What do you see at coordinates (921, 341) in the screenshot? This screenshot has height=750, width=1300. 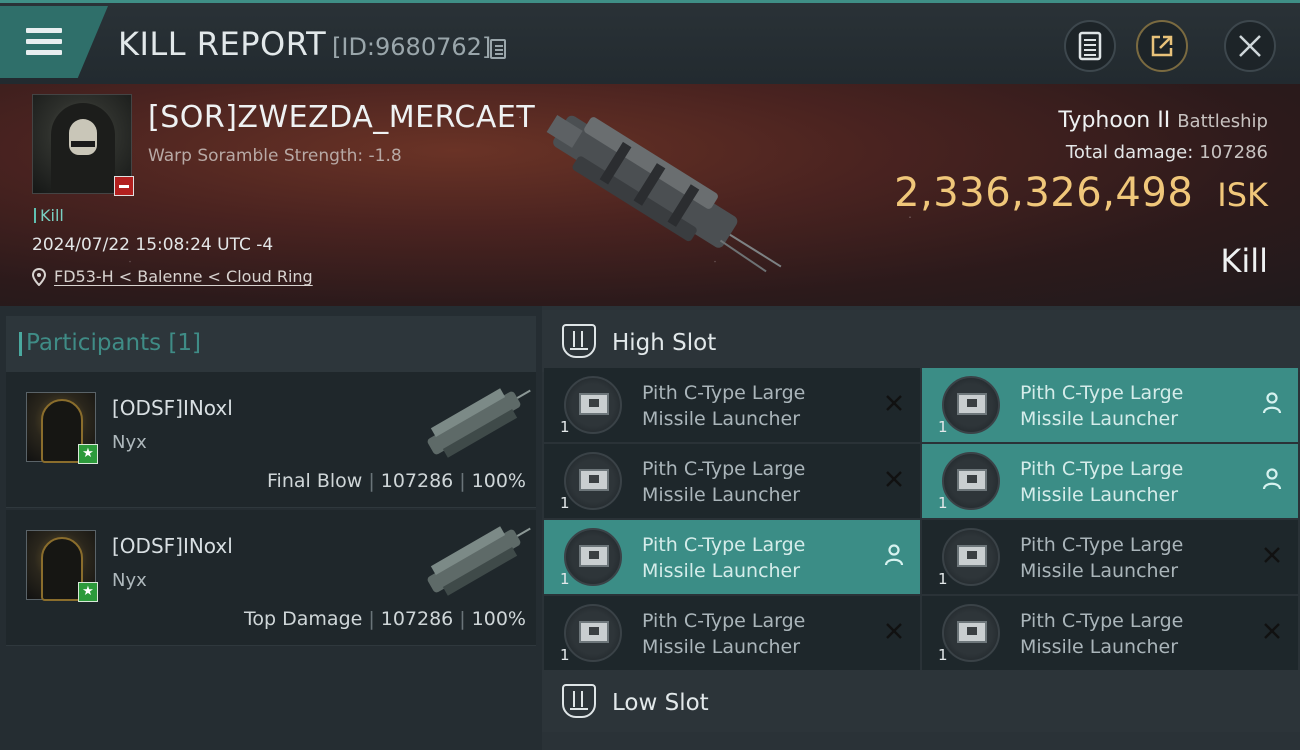 I see `high-slot-header: High Slot` at bounding box center [921, 341].